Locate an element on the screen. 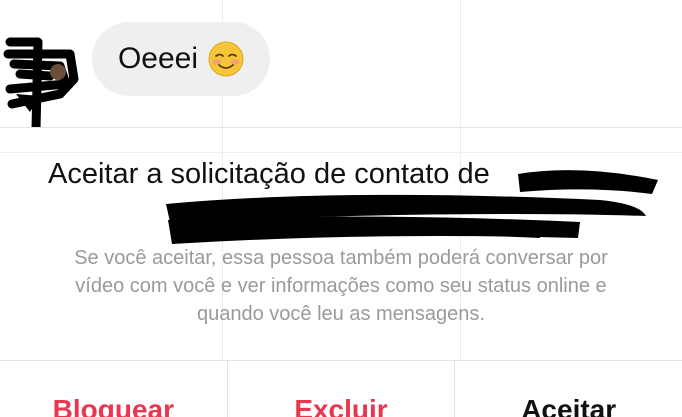 The image size is (682, 417). delete-button-label: Excluir is located at coordinates (341, 405).